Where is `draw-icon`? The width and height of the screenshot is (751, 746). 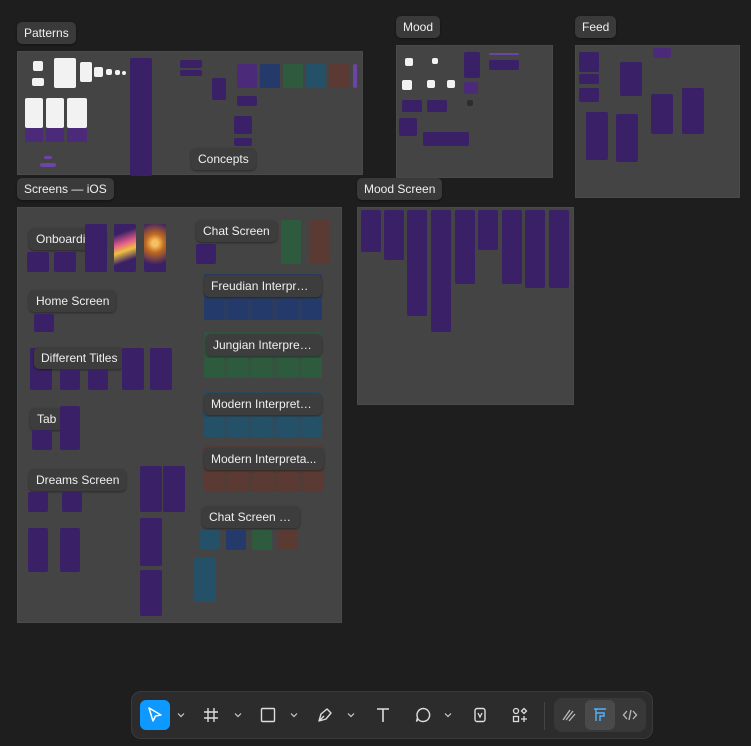
draw-icon is located at coordinates (569, 715).